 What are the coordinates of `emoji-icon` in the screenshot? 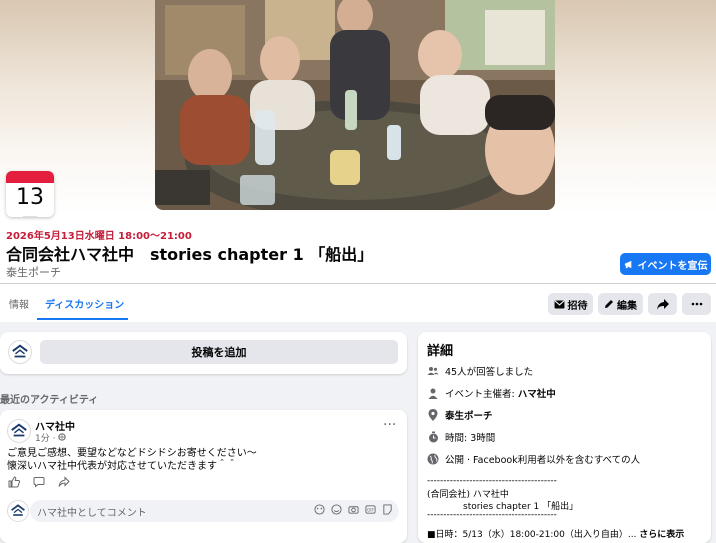 It's located at (336, 509).